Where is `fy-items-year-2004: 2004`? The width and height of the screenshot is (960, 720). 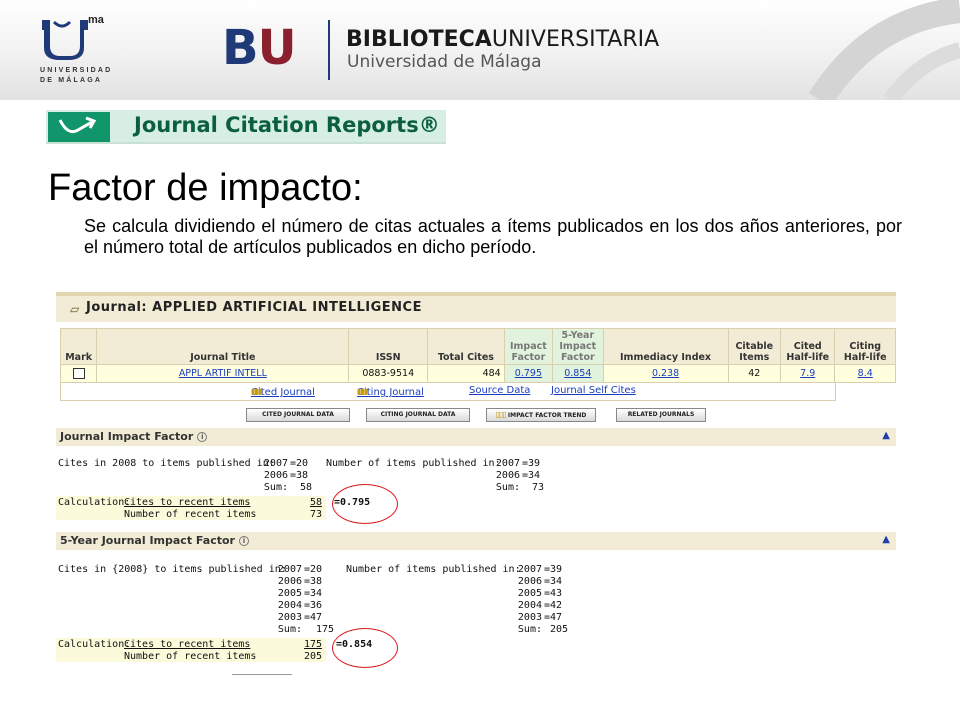
fy-items-year-2004: 2004 is located at coordinates (529, 605).